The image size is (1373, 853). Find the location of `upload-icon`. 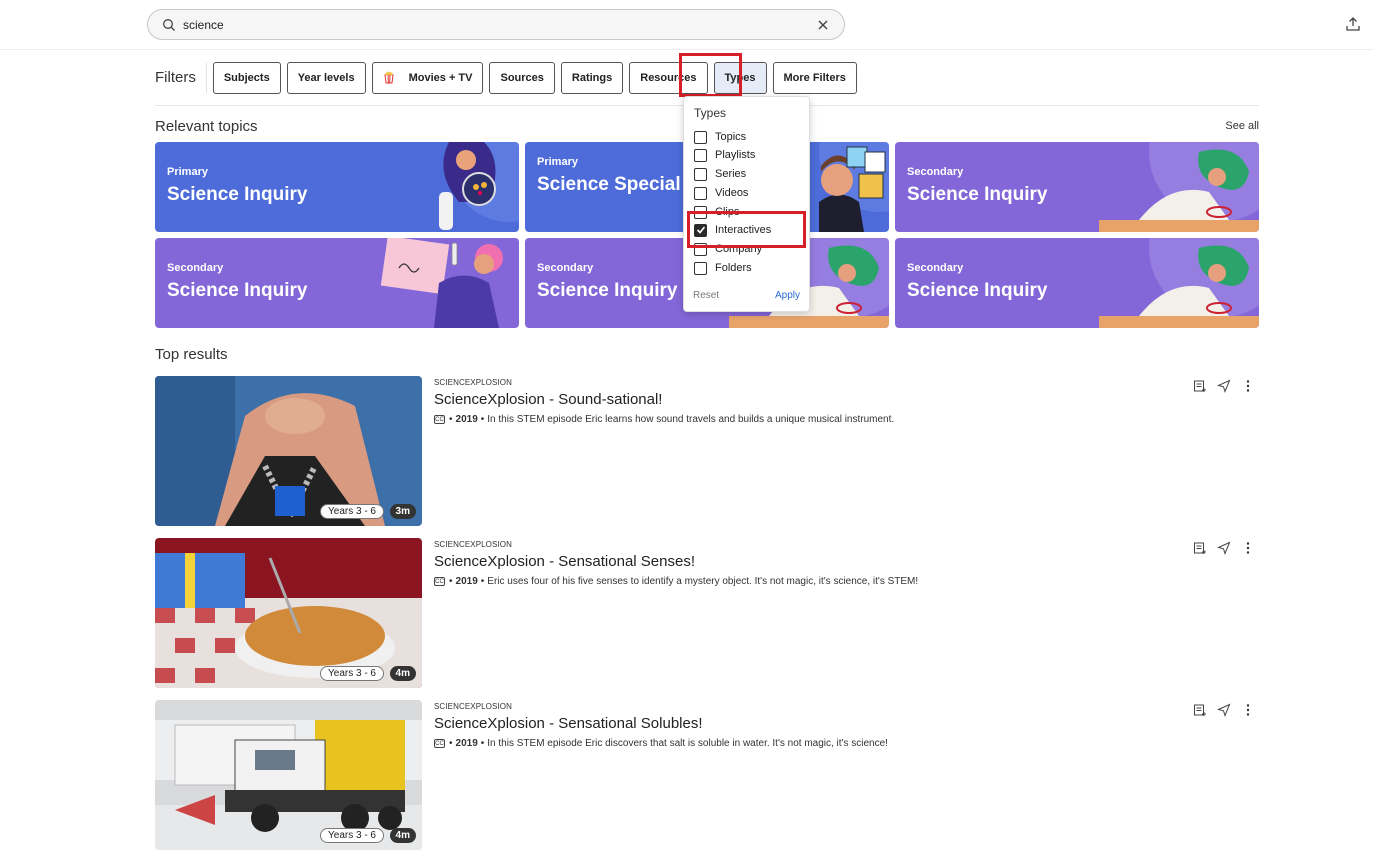

upload-icon is located at coordinates (1353, 24).